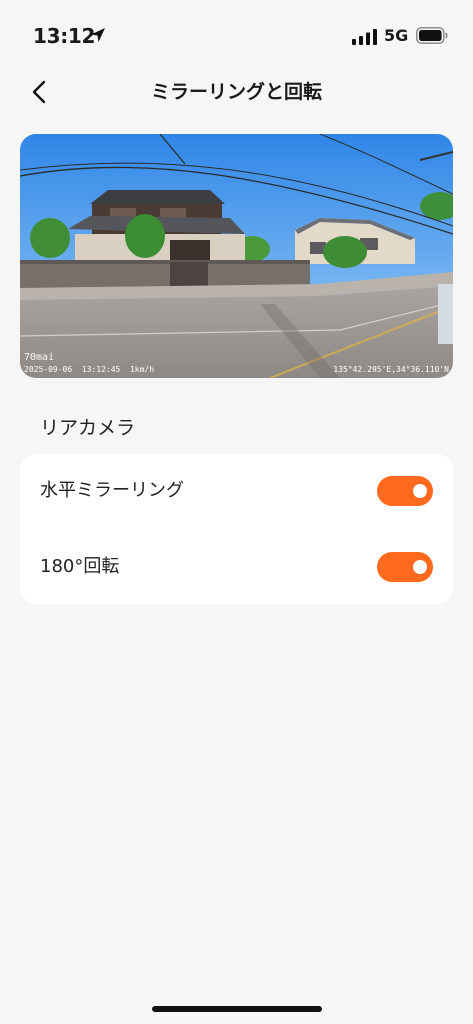 The height and width of the screenshot is (1024, 473). What do you see at coordinates (39, 357) in the screenshot?
I see `watermark-brand: 70mai` at bounding box center [39, 357].